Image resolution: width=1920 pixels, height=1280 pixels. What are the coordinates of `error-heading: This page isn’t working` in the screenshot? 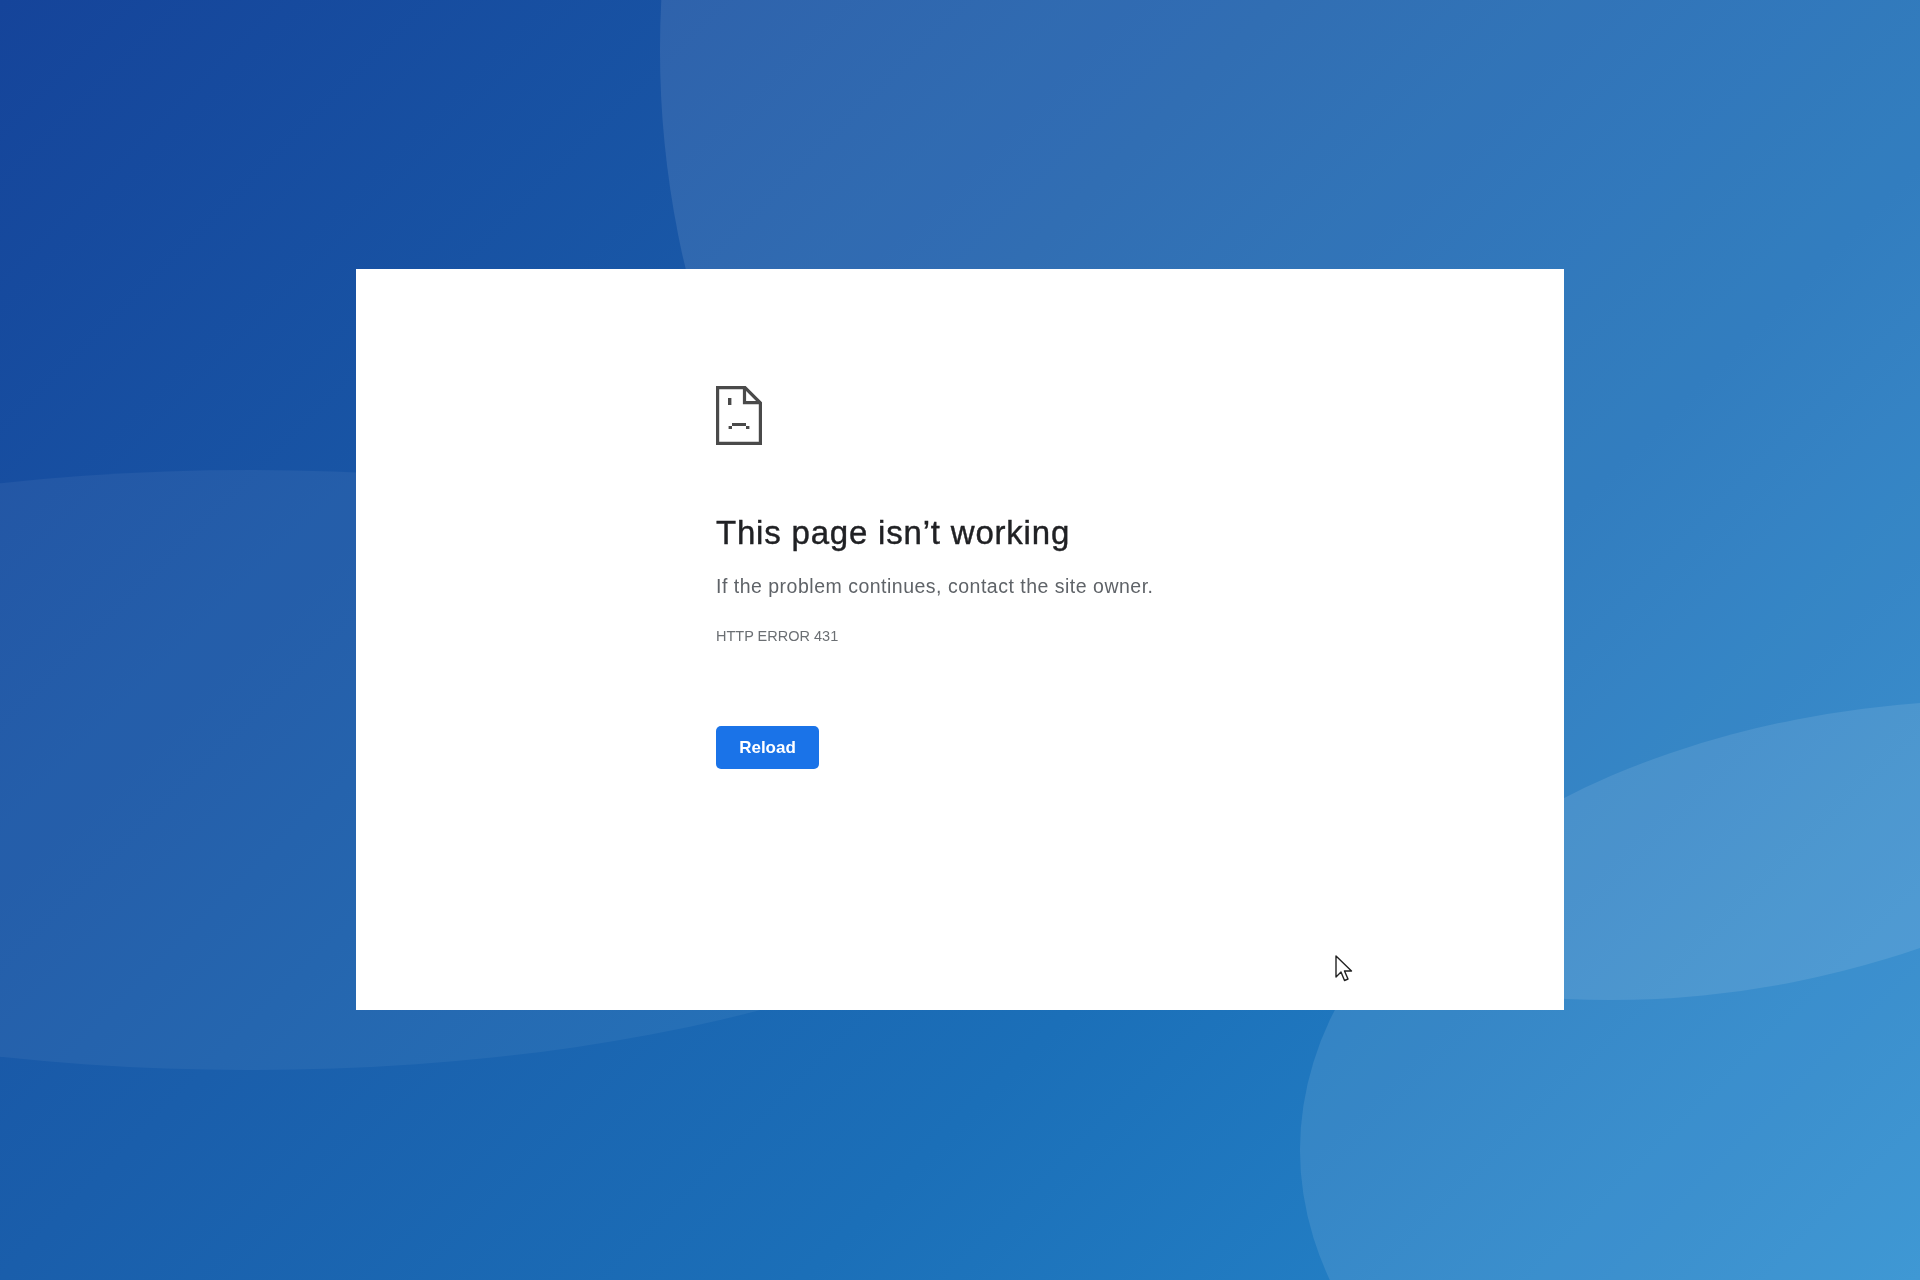 It's located at (893, 533).